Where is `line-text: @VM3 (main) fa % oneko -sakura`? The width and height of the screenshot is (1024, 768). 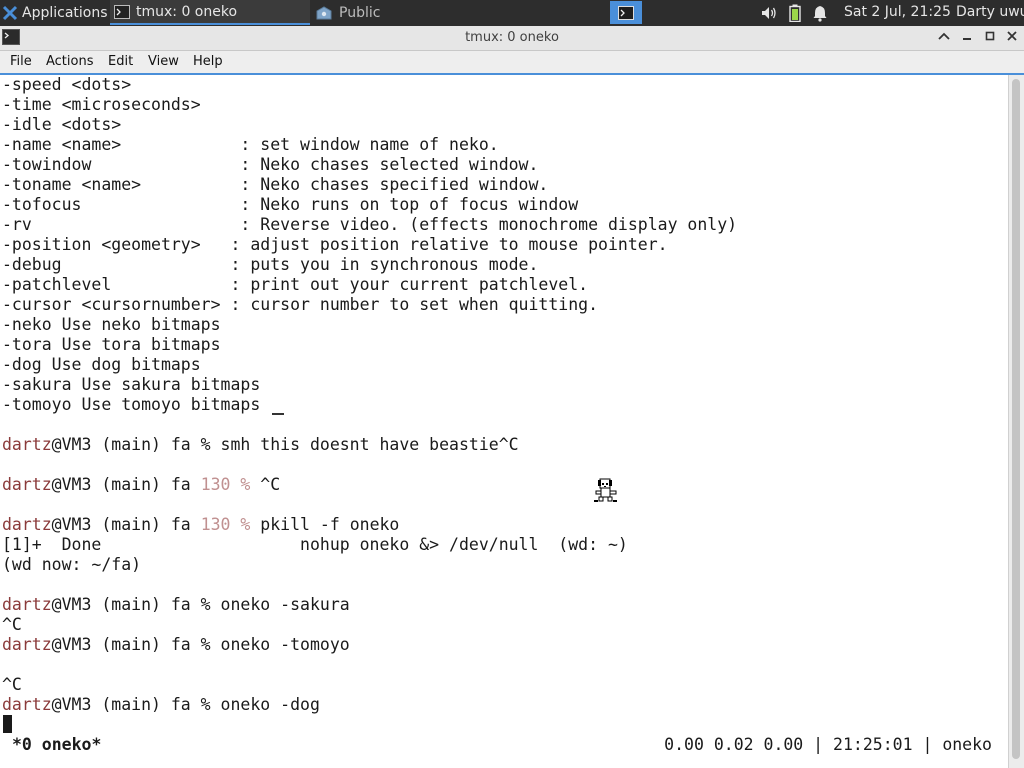 line-text: @VM3 (main) fa % oneko -sakura is located at coordinates (200, 604).